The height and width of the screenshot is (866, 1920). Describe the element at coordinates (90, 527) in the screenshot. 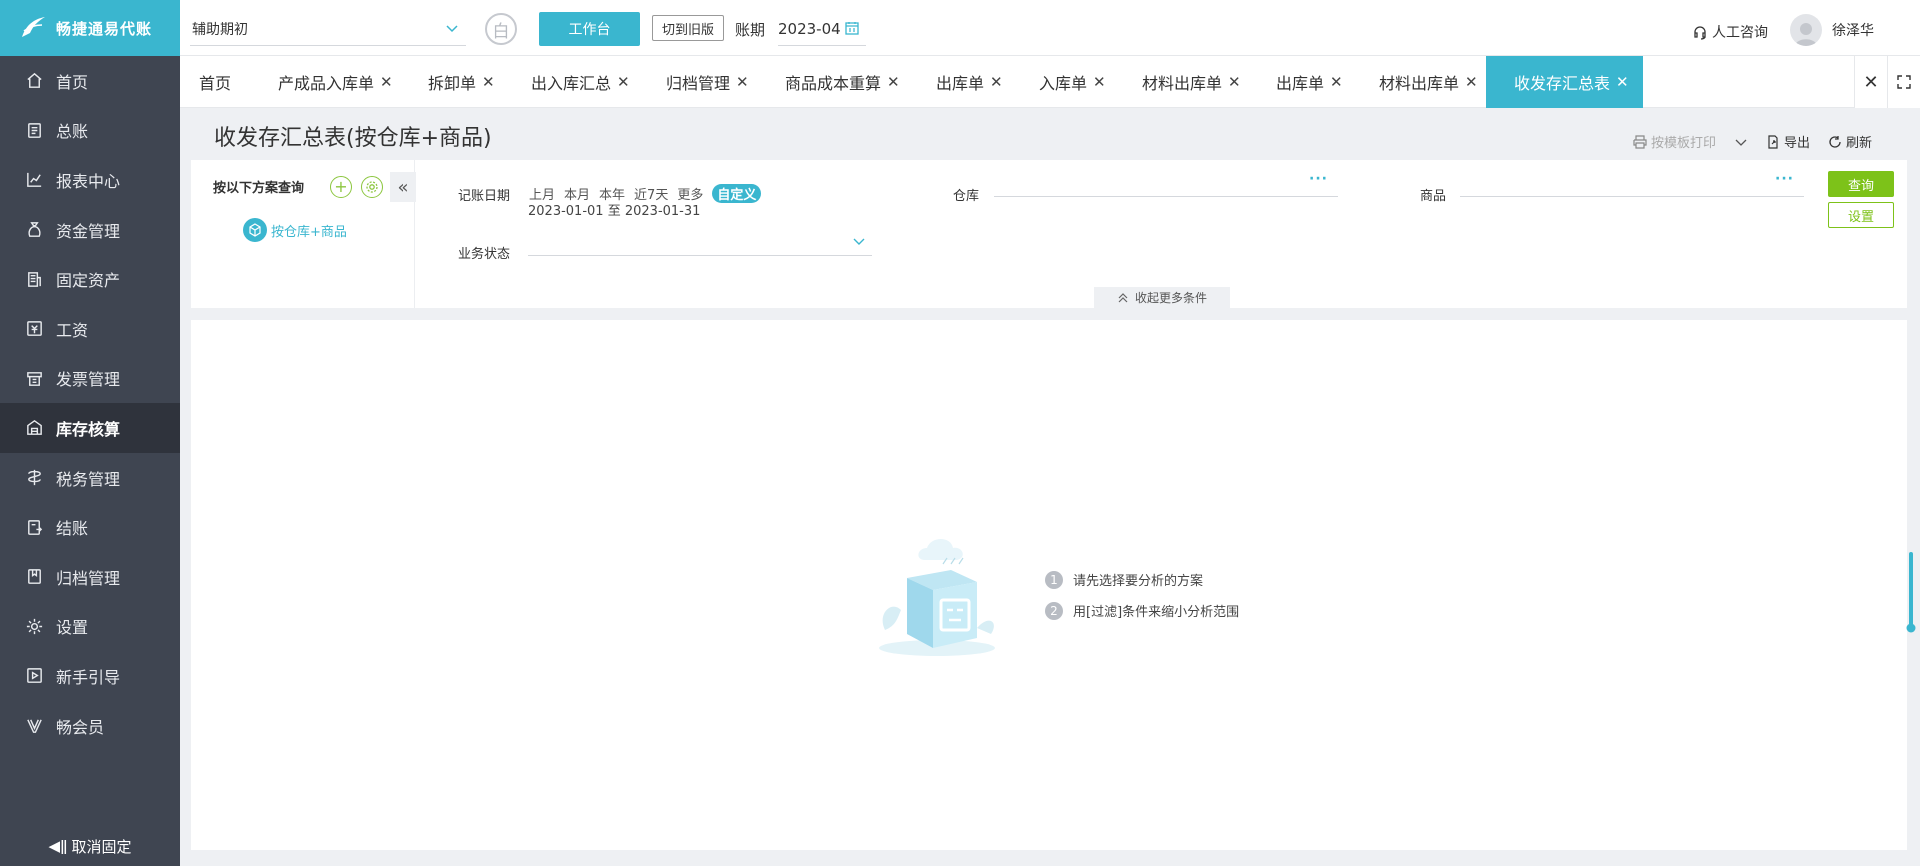

I see `sidebar-item-checkout: 结账` at that location.